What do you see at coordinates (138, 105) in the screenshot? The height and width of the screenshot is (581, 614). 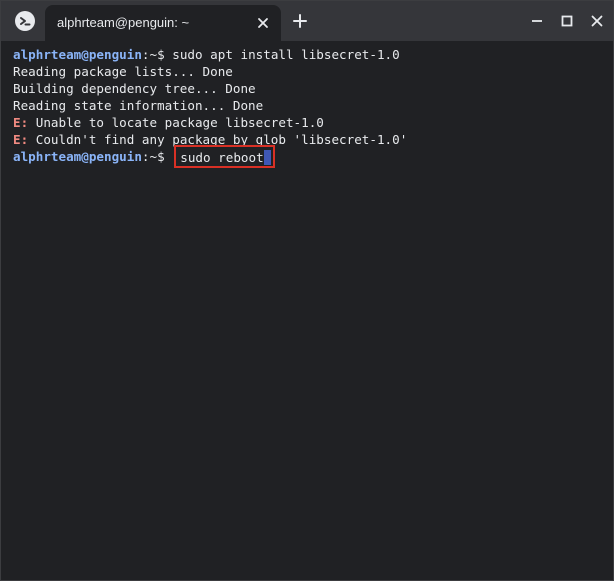 I see `output-text: Reading state information... Done` at bounding box center [138, 105].